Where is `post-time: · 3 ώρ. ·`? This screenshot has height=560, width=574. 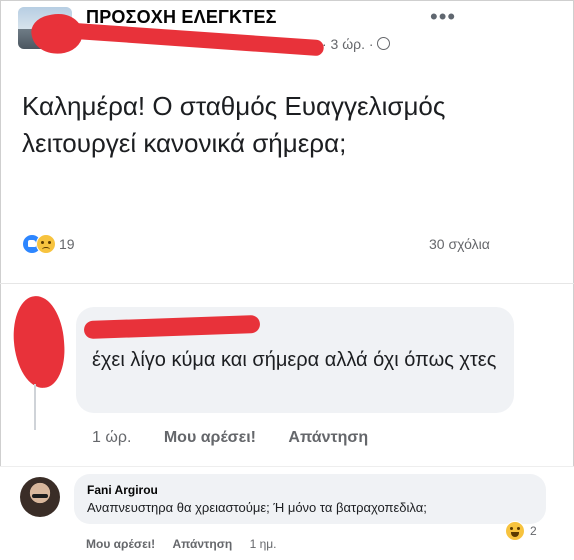 post-time: · 3 ώρ. · is located at coordinates (348, 44).